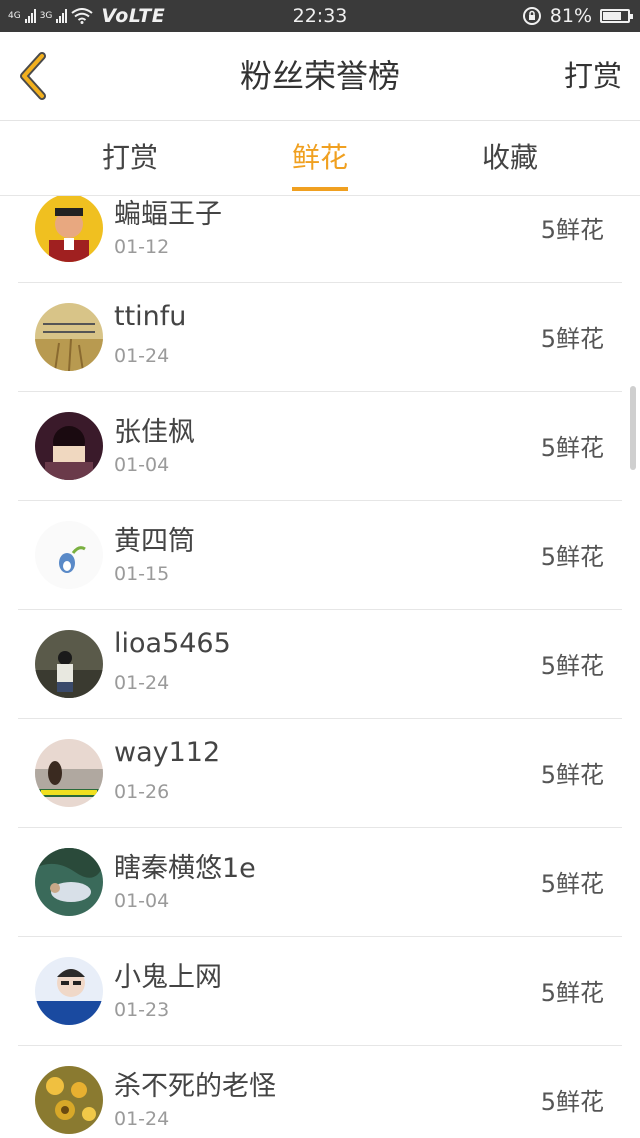 This screenshot has height=1138, width=640. I want to click on date-label: 01-26, so click(142, 792).